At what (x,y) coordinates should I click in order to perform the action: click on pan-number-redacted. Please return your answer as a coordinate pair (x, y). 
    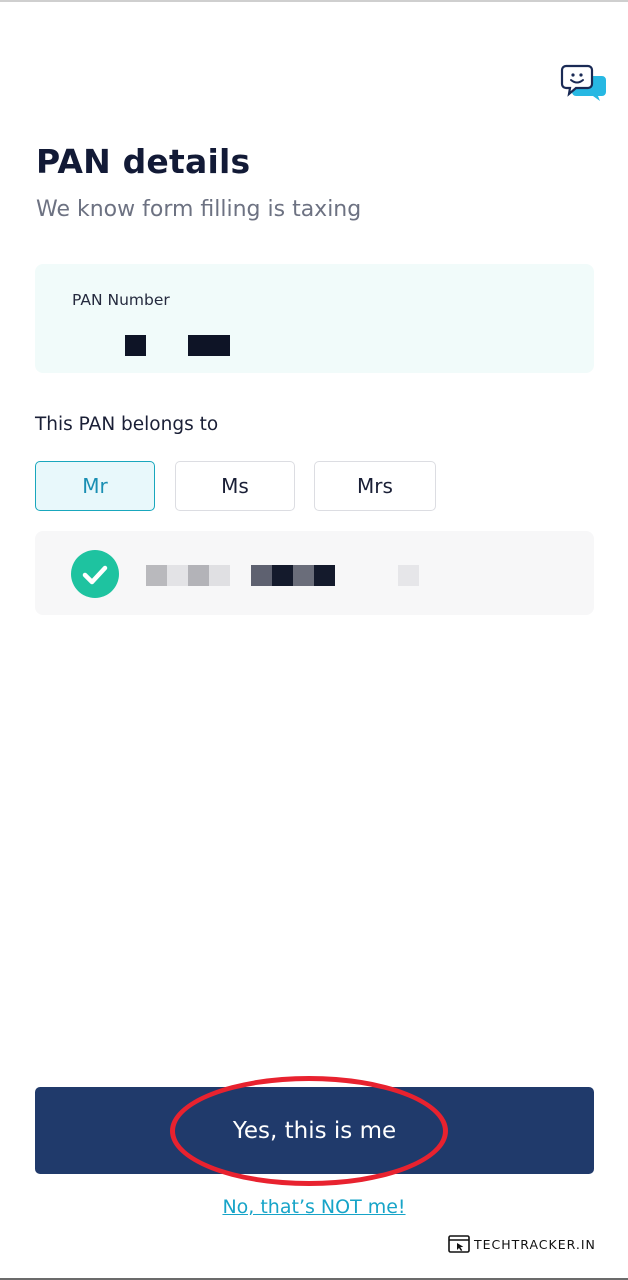
    Looking at the image, I should click on (180, 345).